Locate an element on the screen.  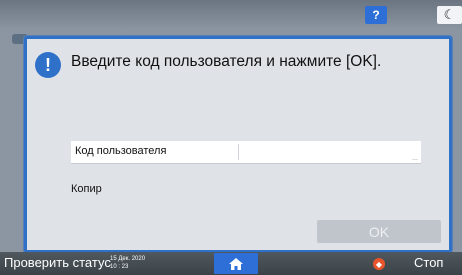
user-code-input is located at coordinates (329, 152).